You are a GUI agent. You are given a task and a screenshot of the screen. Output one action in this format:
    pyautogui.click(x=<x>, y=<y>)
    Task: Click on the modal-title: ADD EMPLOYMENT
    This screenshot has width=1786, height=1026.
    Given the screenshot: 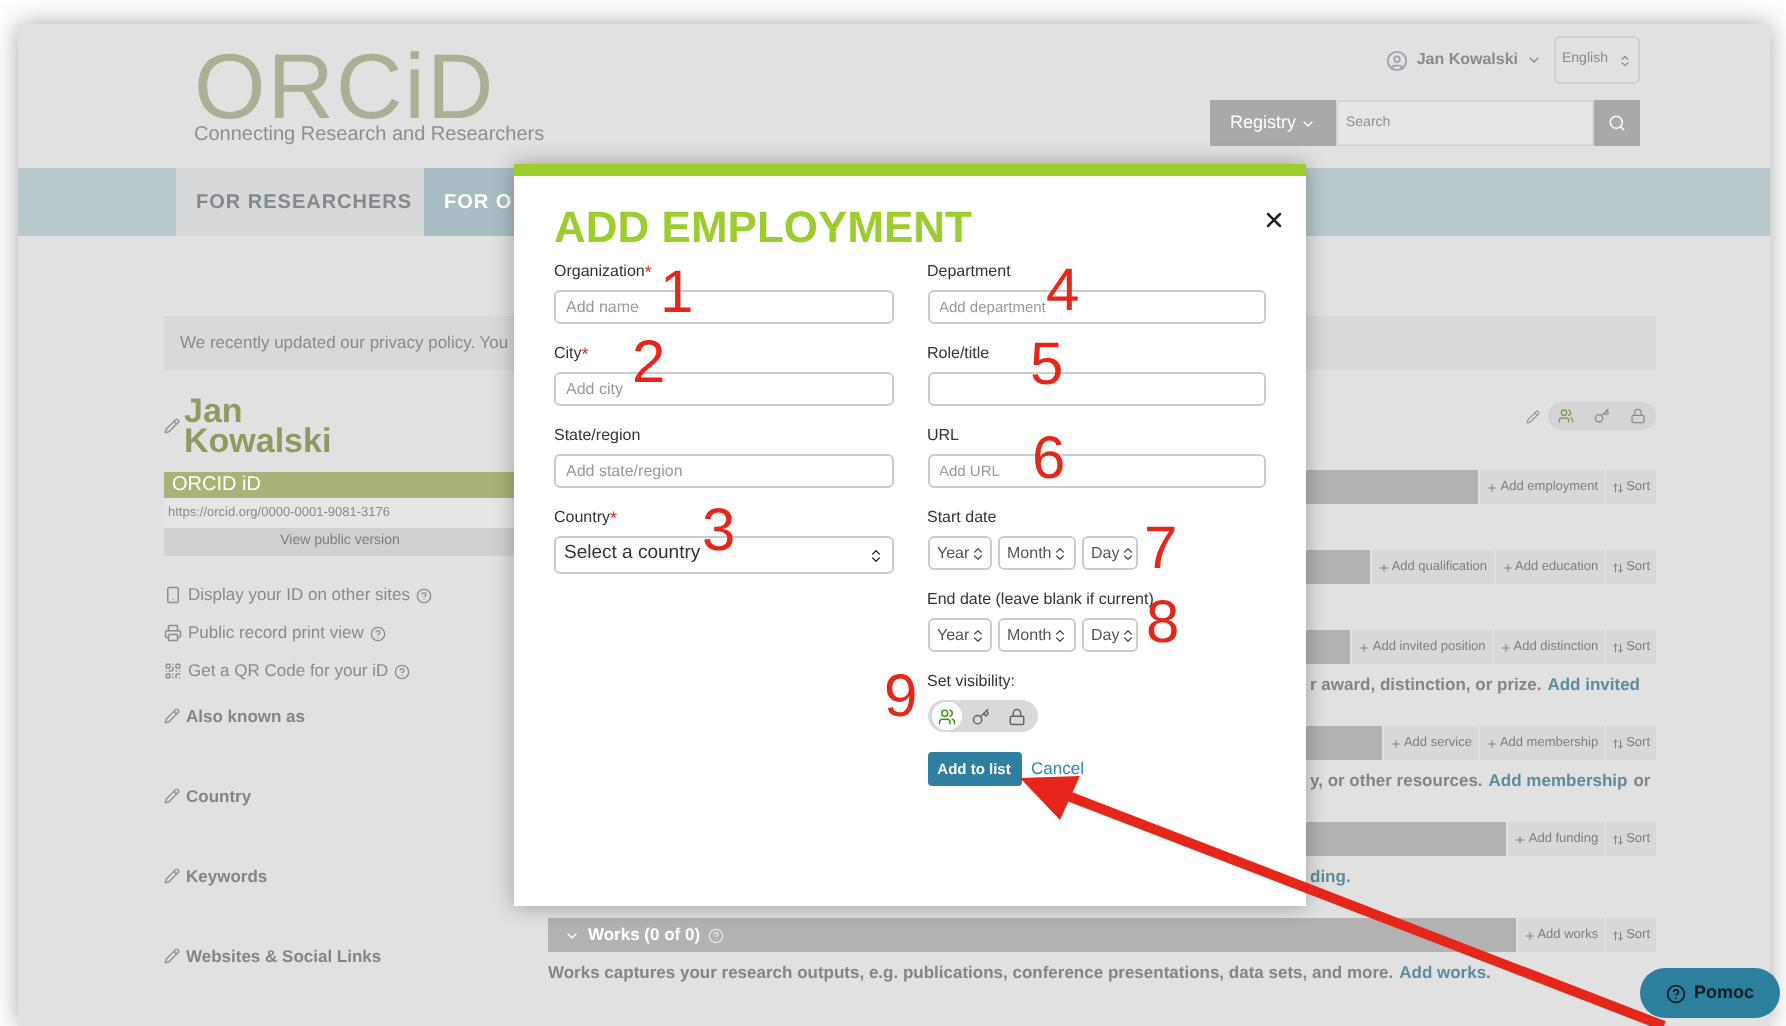 What is the action you would take?
    pyautogui.click(x=763, y=228)
    